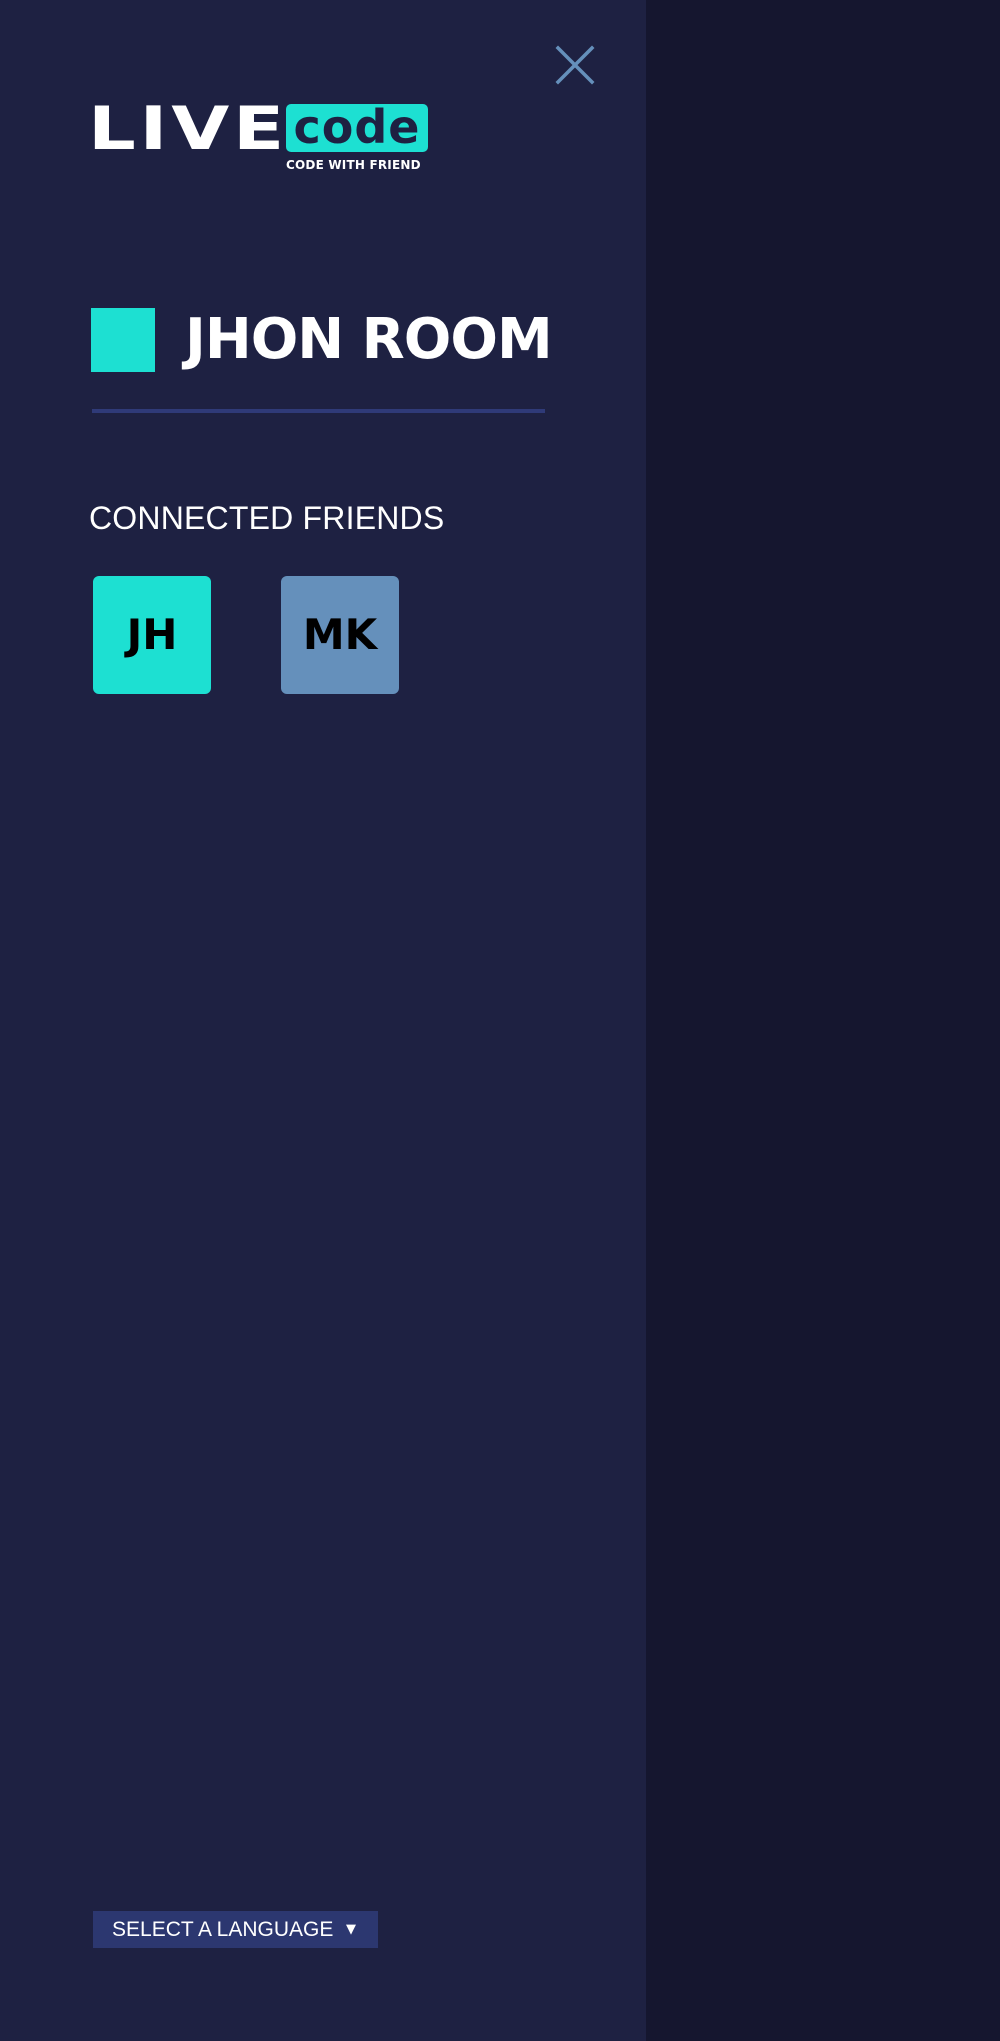  I want to click on friend-avatar-mk: MK, so click(340, 635).